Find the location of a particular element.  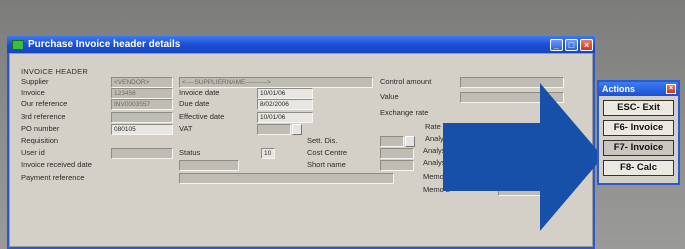

our-reference-label: Our reference is located at coordinates (44, 103).